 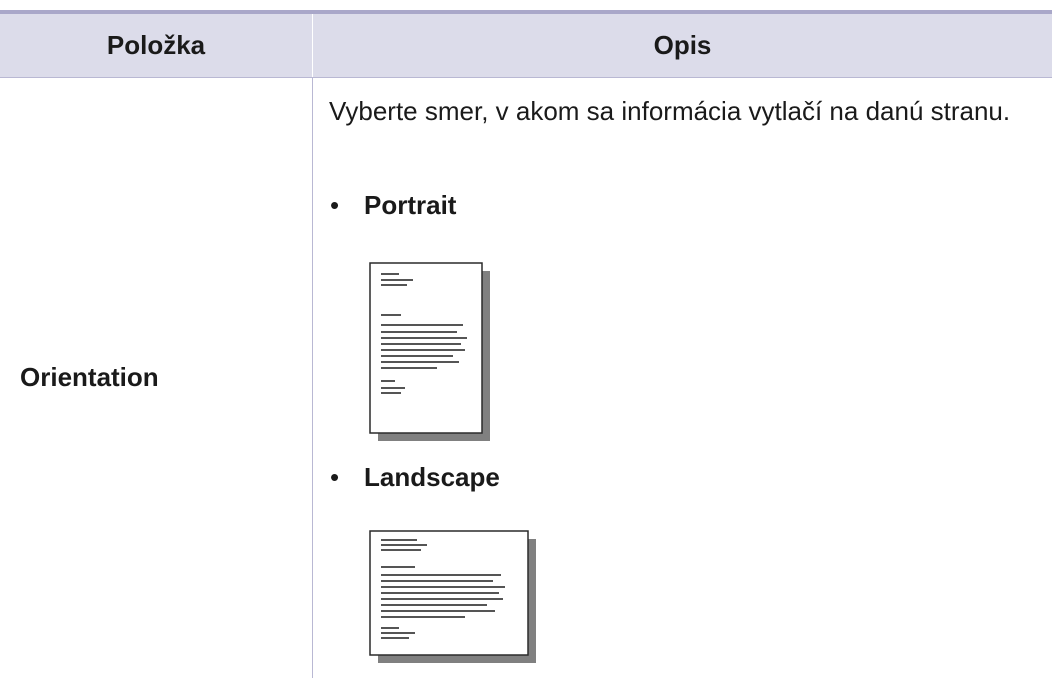 What do you see at coordinates (682, 45) in the screenshot?
I see `header-description: Opis` at bounding box center [682, 45].